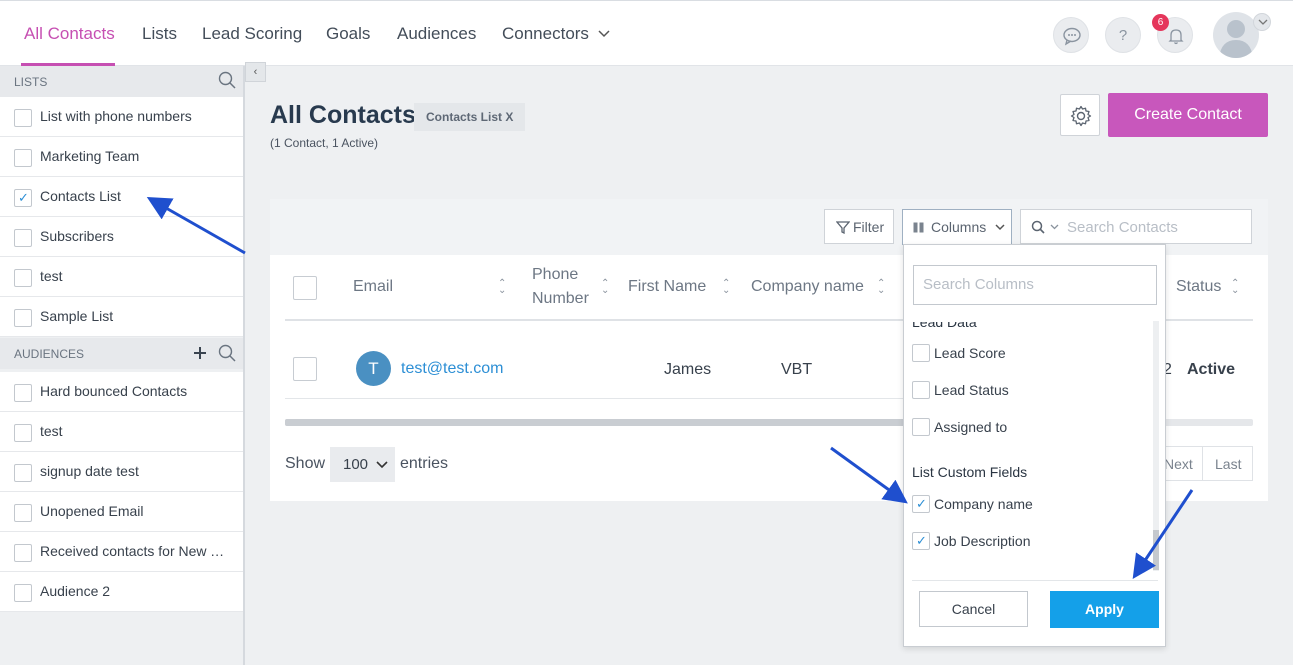 Image resolution: width=1293 pixels, height=665 pixels. I want to click on active-list-filter-tag: Contacts List X, so click(470, 117).